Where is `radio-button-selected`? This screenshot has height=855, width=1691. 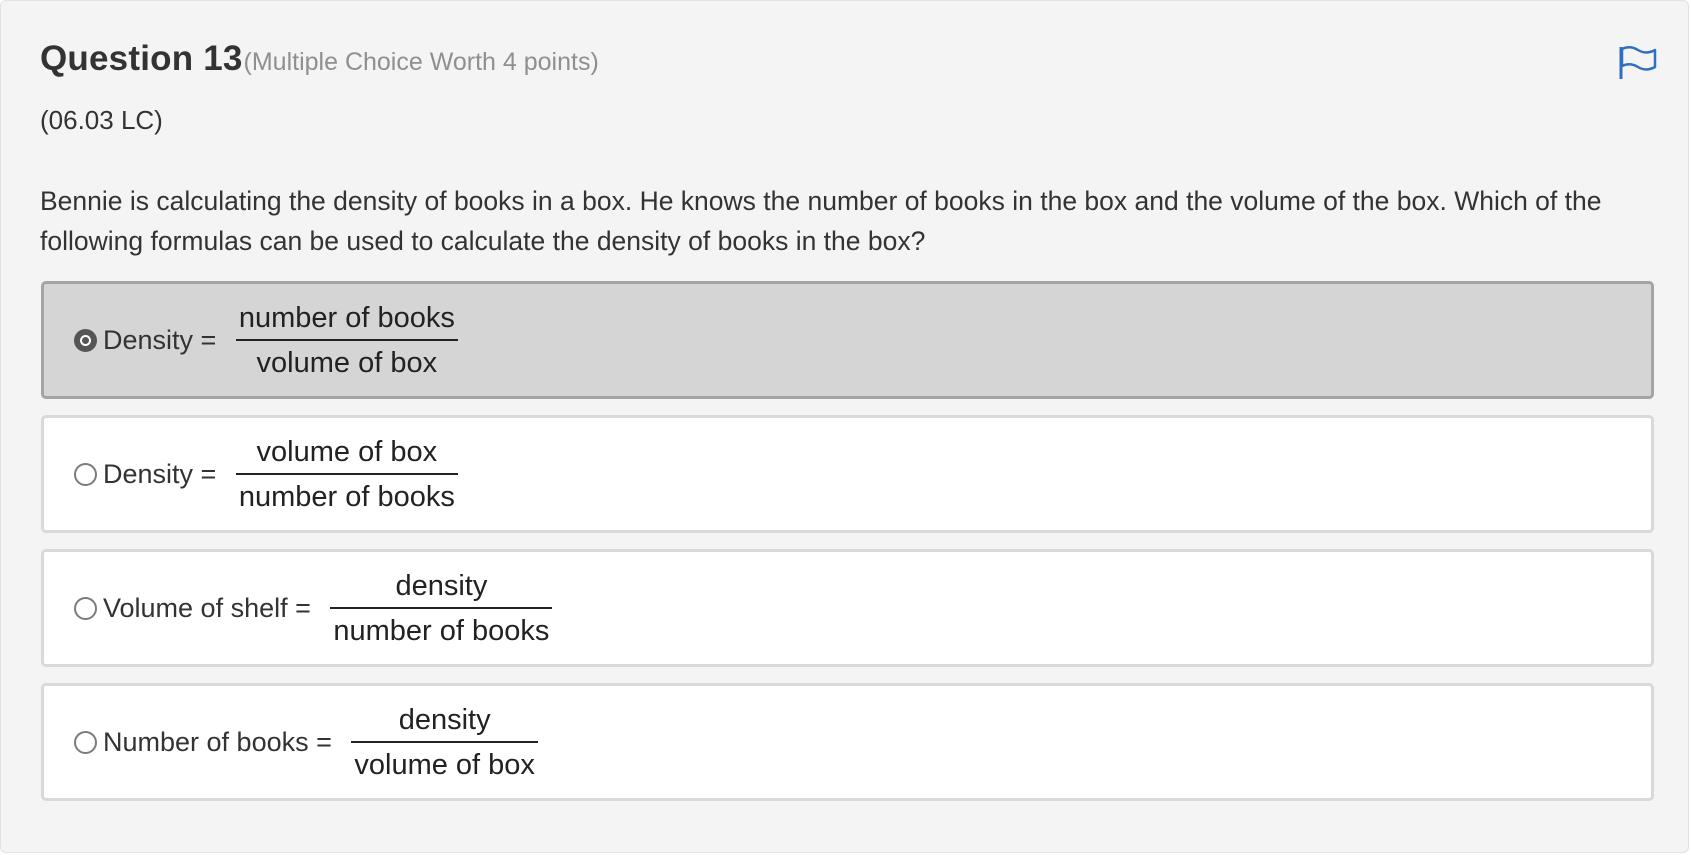
radio-button-selected is located at coordinates (85, 340).